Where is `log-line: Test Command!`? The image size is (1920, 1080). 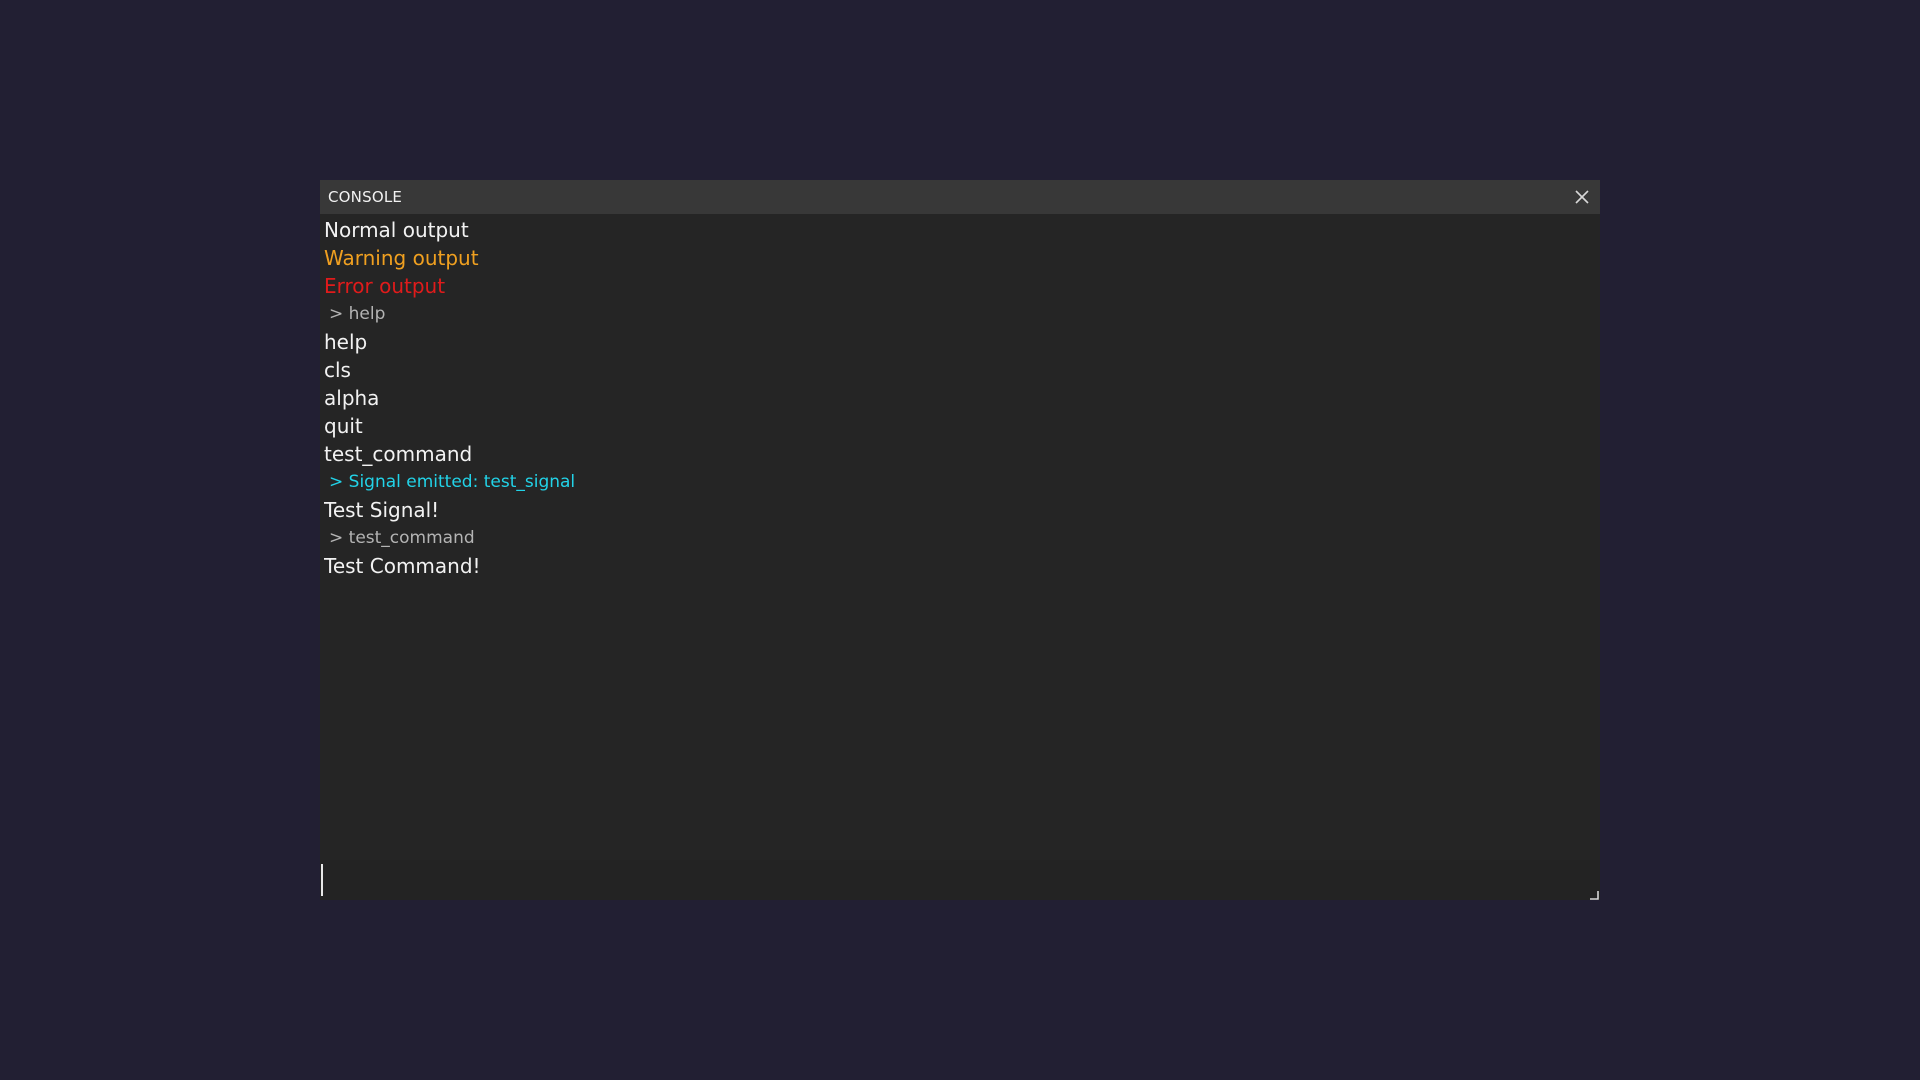 log-line: Test Command! is located at coordinates (402, 566).